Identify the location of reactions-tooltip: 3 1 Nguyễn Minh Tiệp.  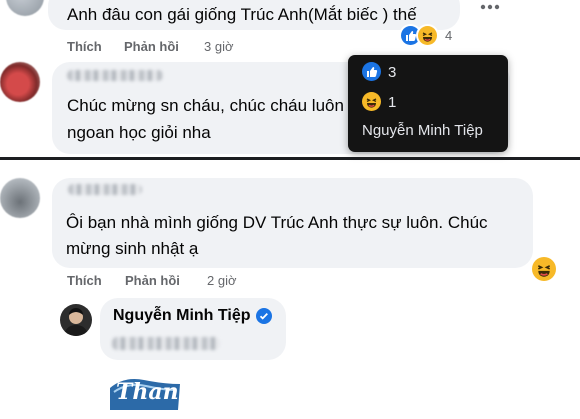
(428, 103).